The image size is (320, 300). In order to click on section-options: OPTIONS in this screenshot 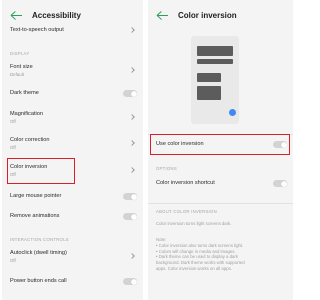, I will do `click(166, 168)`.